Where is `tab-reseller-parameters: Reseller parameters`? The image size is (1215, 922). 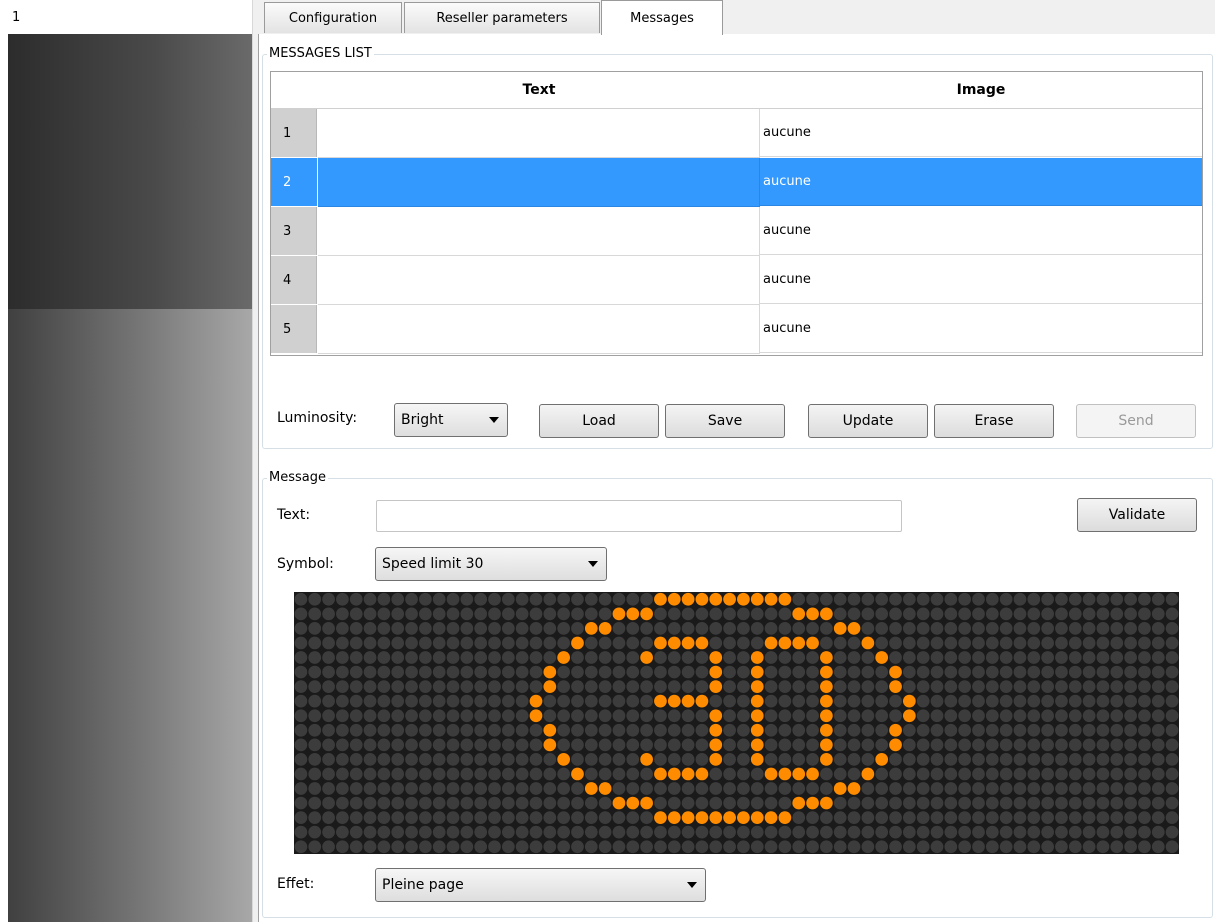
tab-reseller-parameters: Reseller parameters is located at coordinates (502, 17).